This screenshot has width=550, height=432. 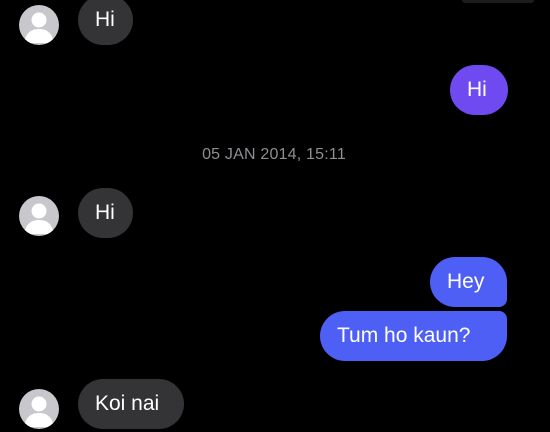 I want to click on message-text: Koi nai, so click(x=127, y=403).